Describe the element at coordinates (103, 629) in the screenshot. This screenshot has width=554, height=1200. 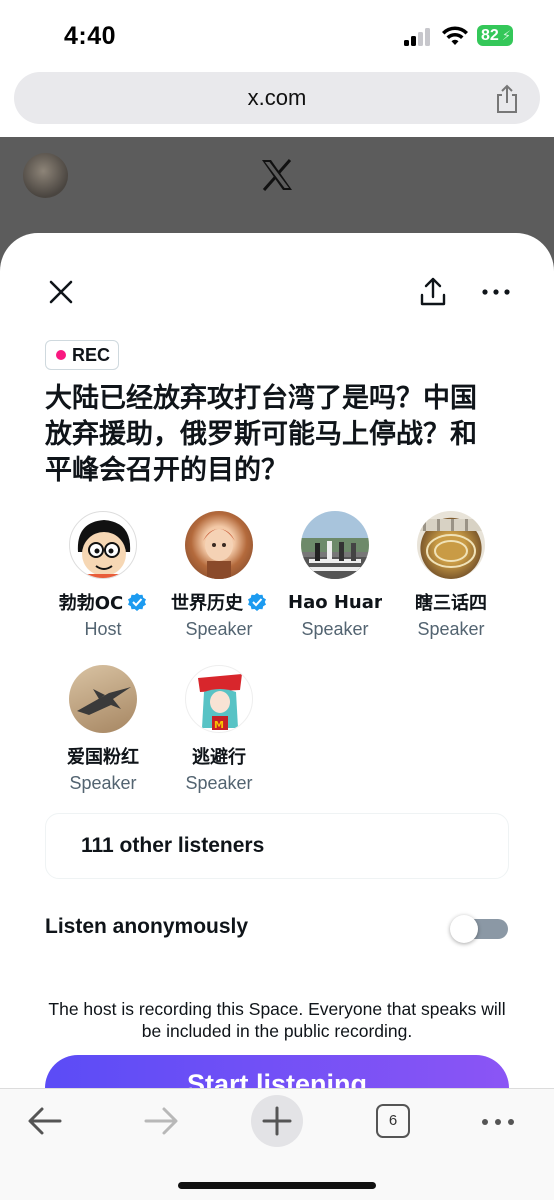
I see `participant-role: Host` at that location.